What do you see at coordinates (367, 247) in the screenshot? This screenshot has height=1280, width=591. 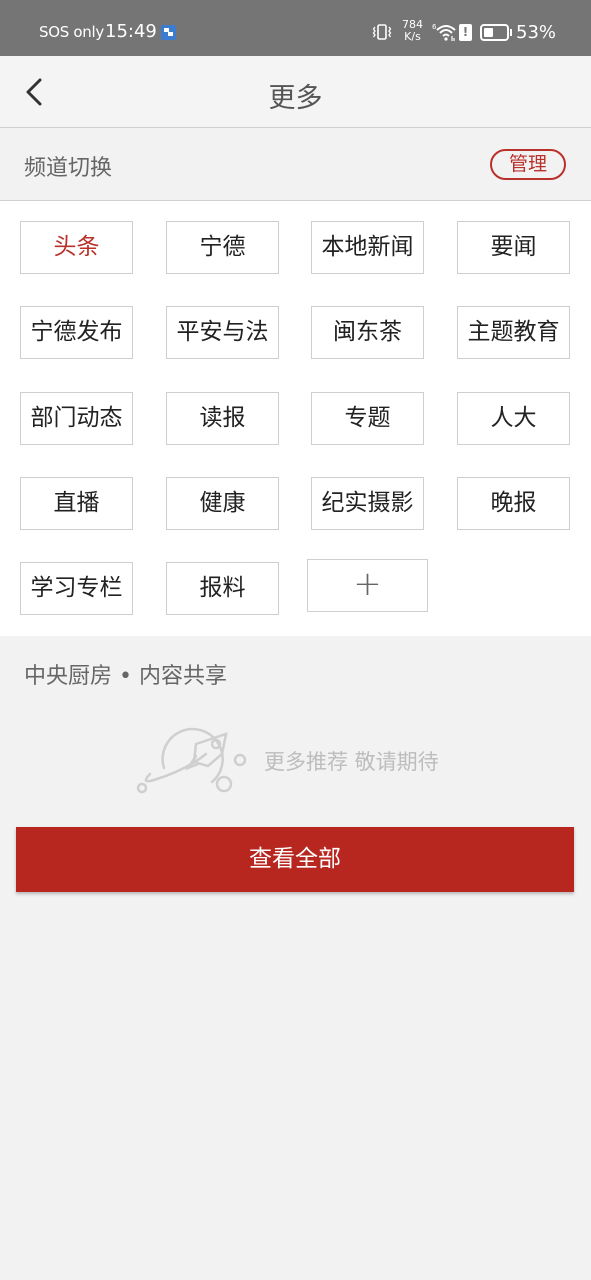 I see `channel-chip: 本地新闻` at bounding box center [367, 247].